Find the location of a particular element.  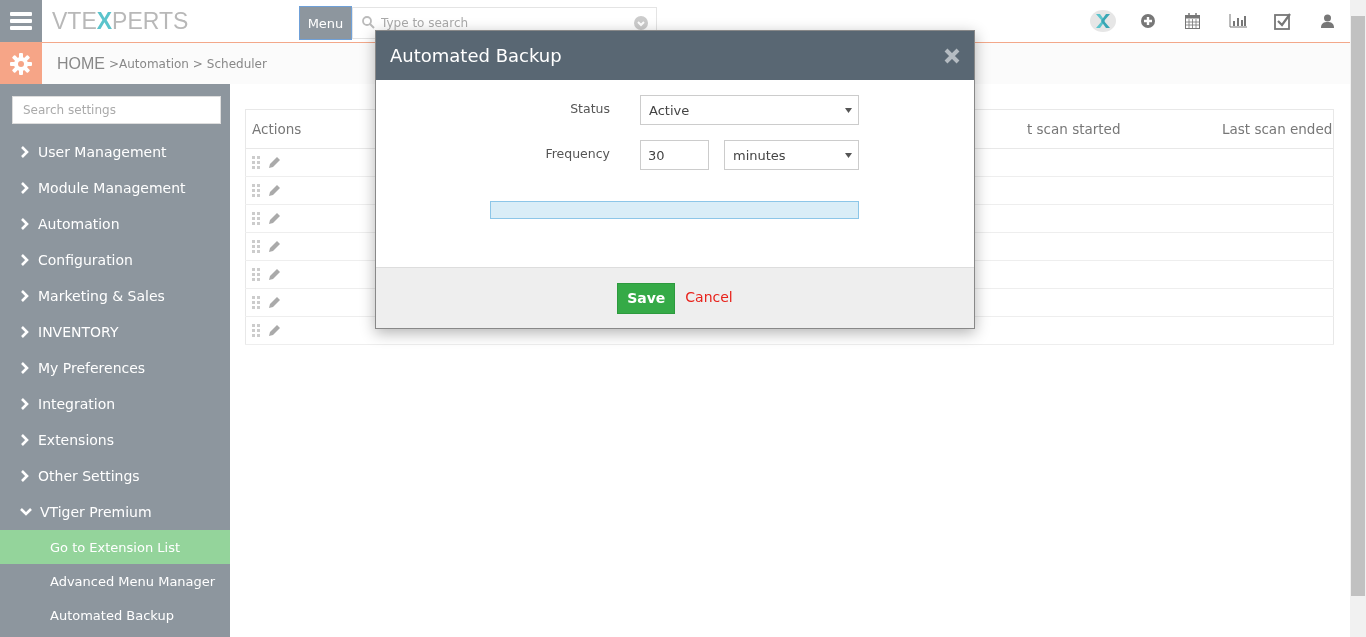

sidebar-item: Integration is located at coordinates (115, 404).